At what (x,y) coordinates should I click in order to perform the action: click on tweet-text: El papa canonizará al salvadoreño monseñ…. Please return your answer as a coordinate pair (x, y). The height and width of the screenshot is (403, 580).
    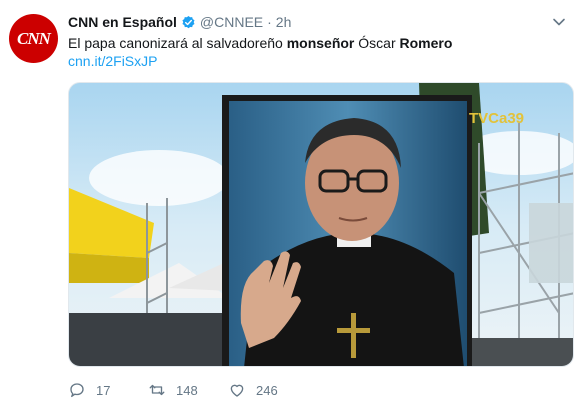
    Looking at the image, I should click on (260, 43).